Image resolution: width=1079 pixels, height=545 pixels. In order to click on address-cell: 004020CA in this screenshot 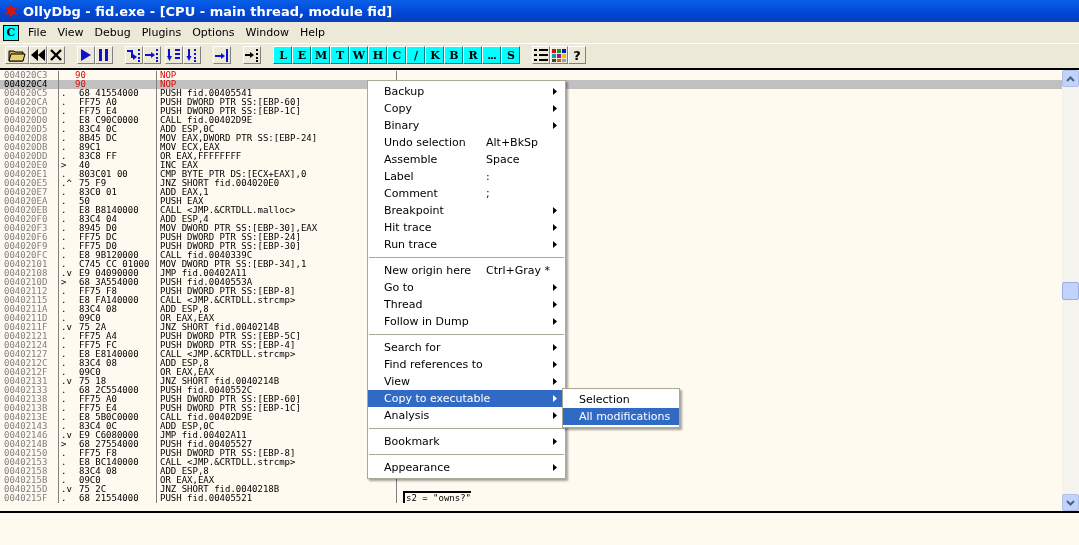, I will do `click(29, 102)`.